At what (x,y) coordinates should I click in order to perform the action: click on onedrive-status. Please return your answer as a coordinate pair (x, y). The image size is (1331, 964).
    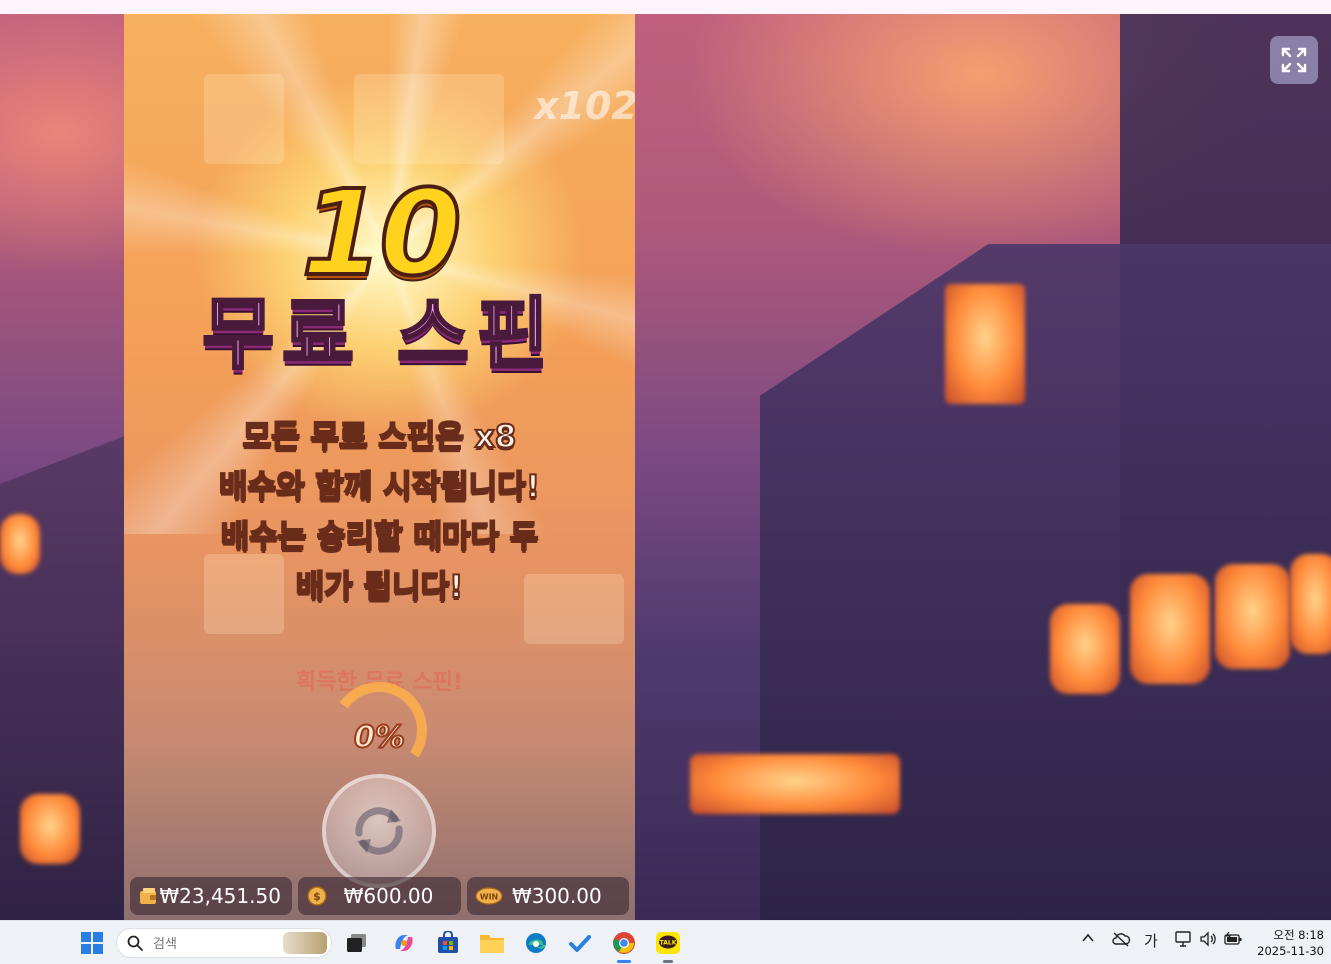
    Looking at the image, I should click on (1121, 941).